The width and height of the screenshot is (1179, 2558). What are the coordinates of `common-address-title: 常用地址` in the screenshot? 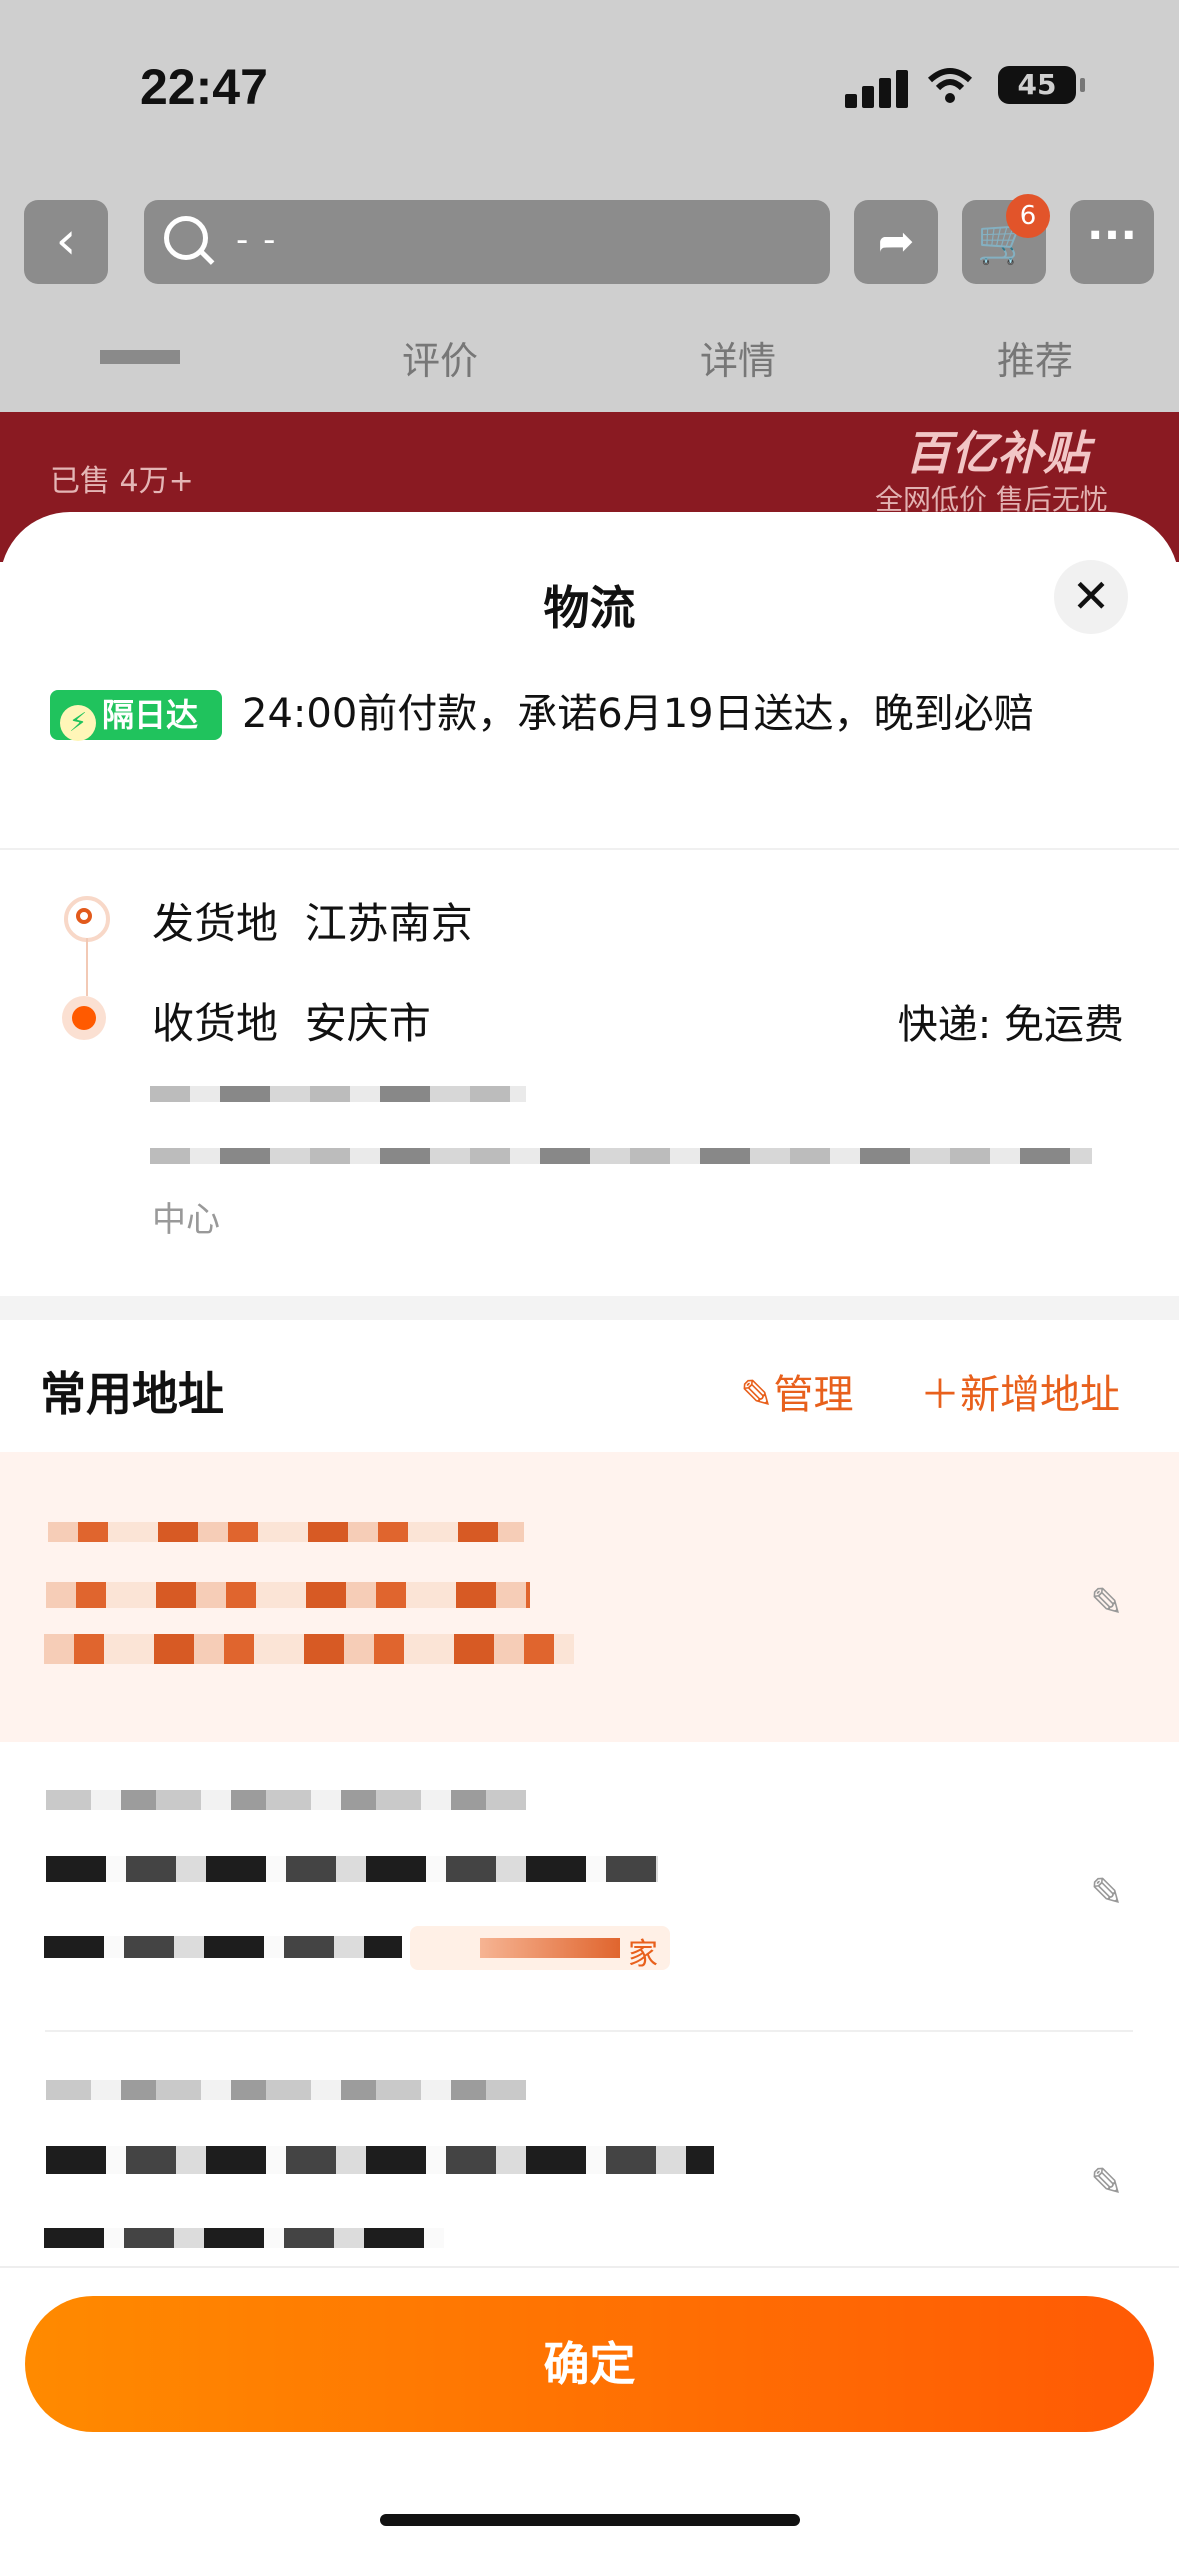 It's located at (132, 1394).